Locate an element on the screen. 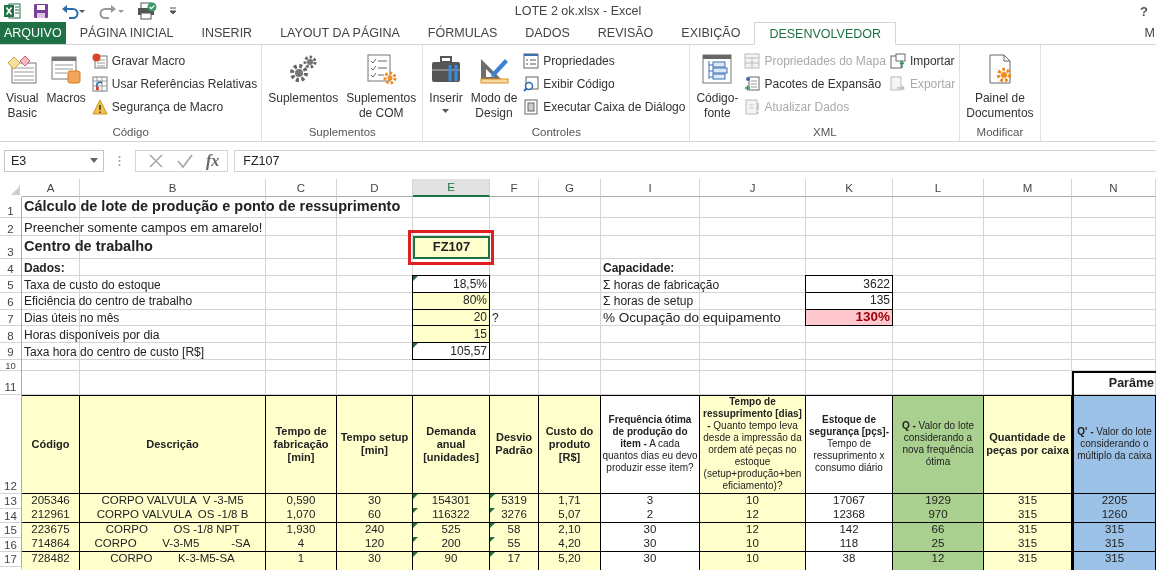  ribbon-button: Suplementos is located at coordinates (303, 87).